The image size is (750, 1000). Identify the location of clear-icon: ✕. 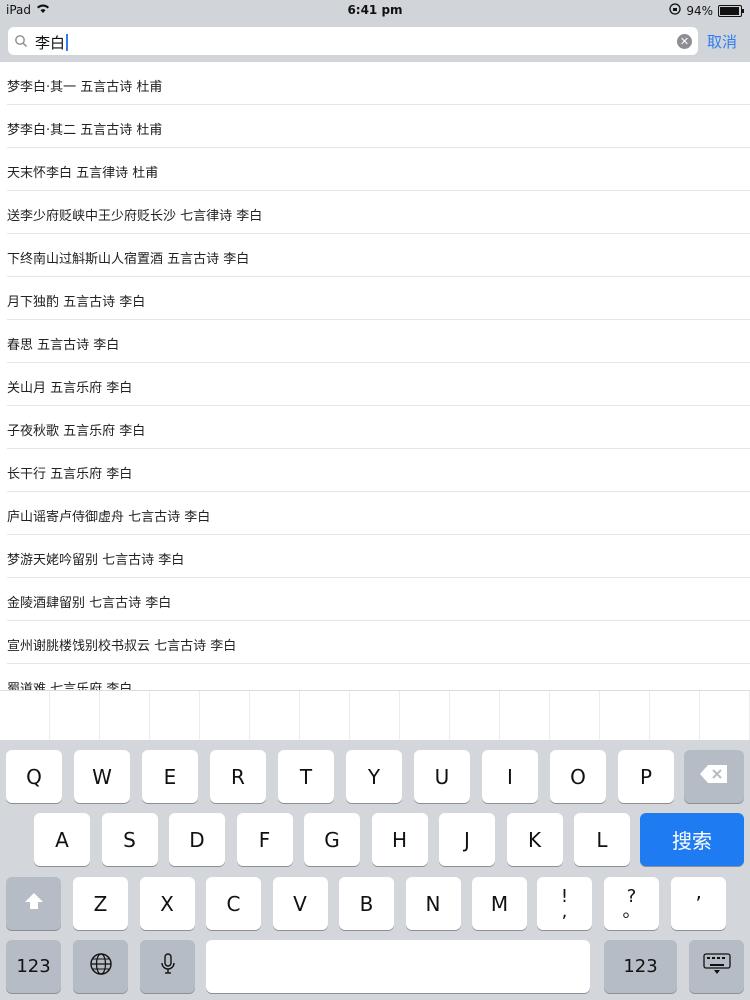
(684, 41).